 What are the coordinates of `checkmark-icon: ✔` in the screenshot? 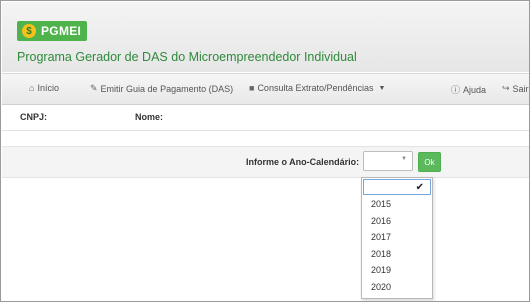 It's located at (419, 187).